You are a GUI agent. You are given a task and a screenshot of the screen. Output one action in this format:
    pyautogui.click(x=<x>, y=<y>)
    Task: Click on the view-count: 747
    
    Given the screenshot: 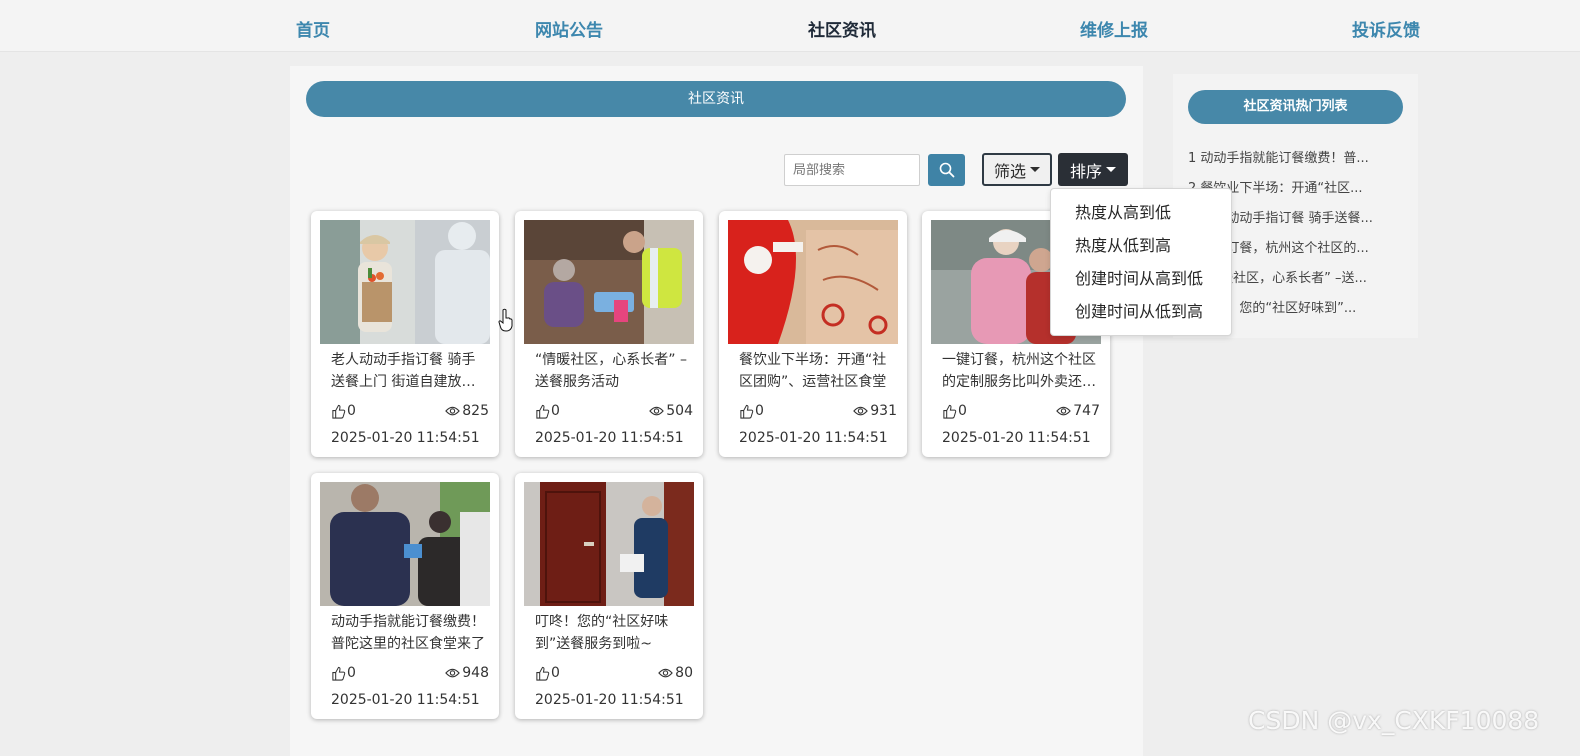 What is the action you would take?
    pyautogui.click(x=1078, y=411)
    